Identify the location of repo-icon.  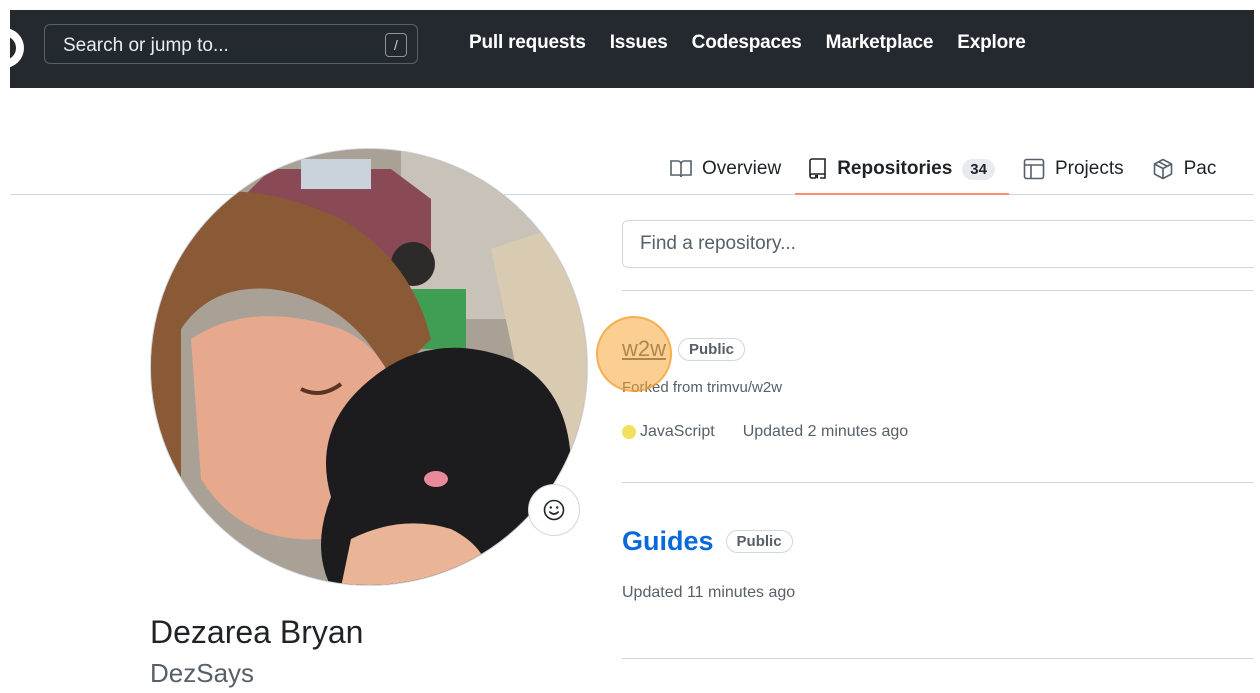
(817, 168).